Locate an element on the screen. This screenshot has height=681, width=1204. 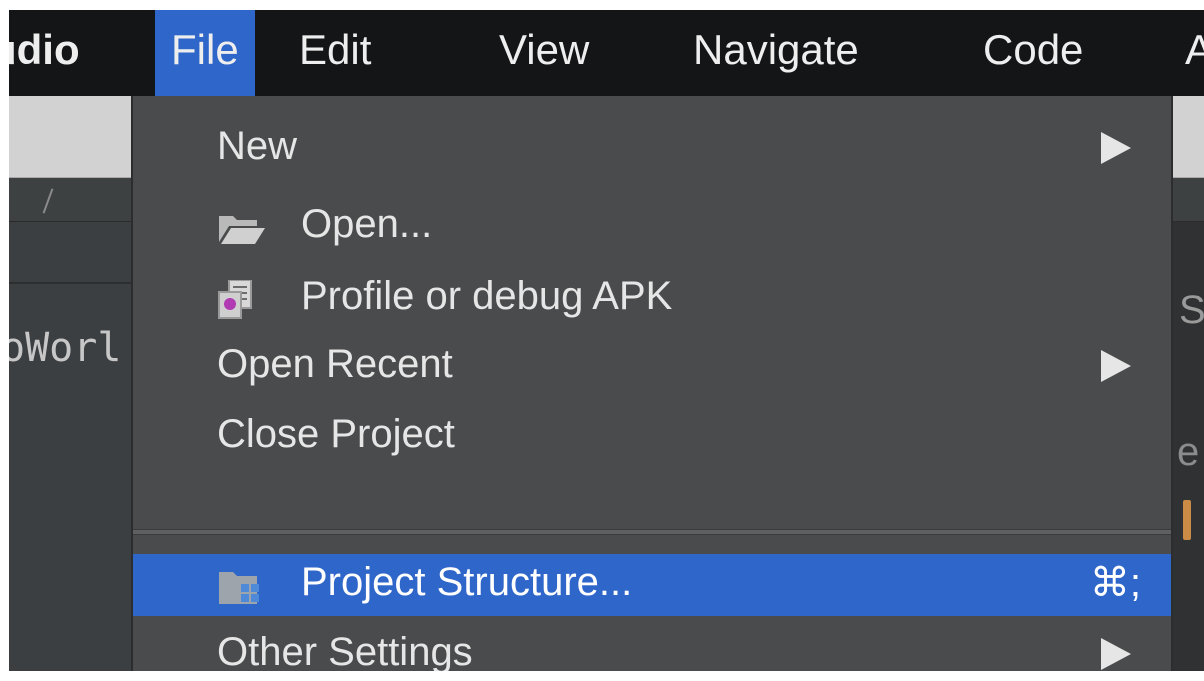
folder-icon is located at coordinates (242, 230).